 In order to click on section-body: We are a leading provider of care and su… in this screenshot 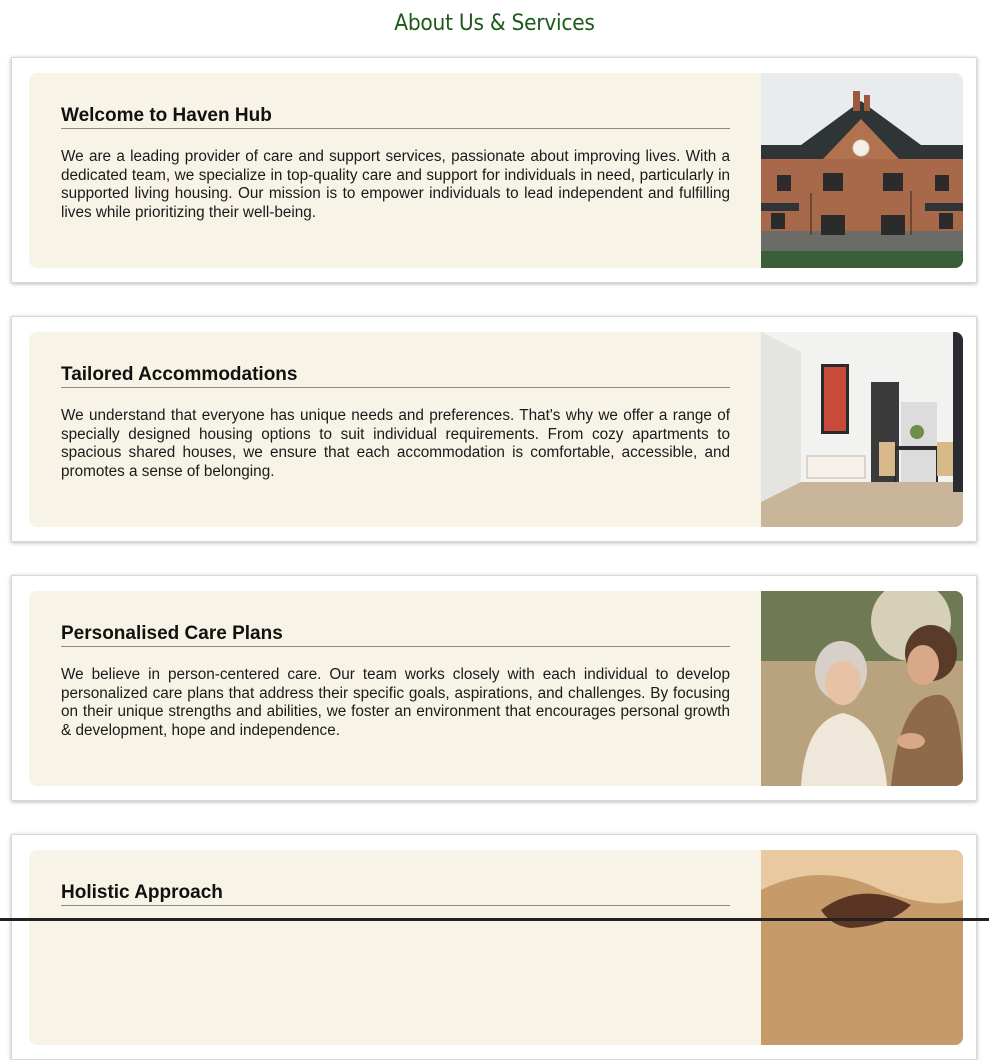, I will do `click(395, 184)`.